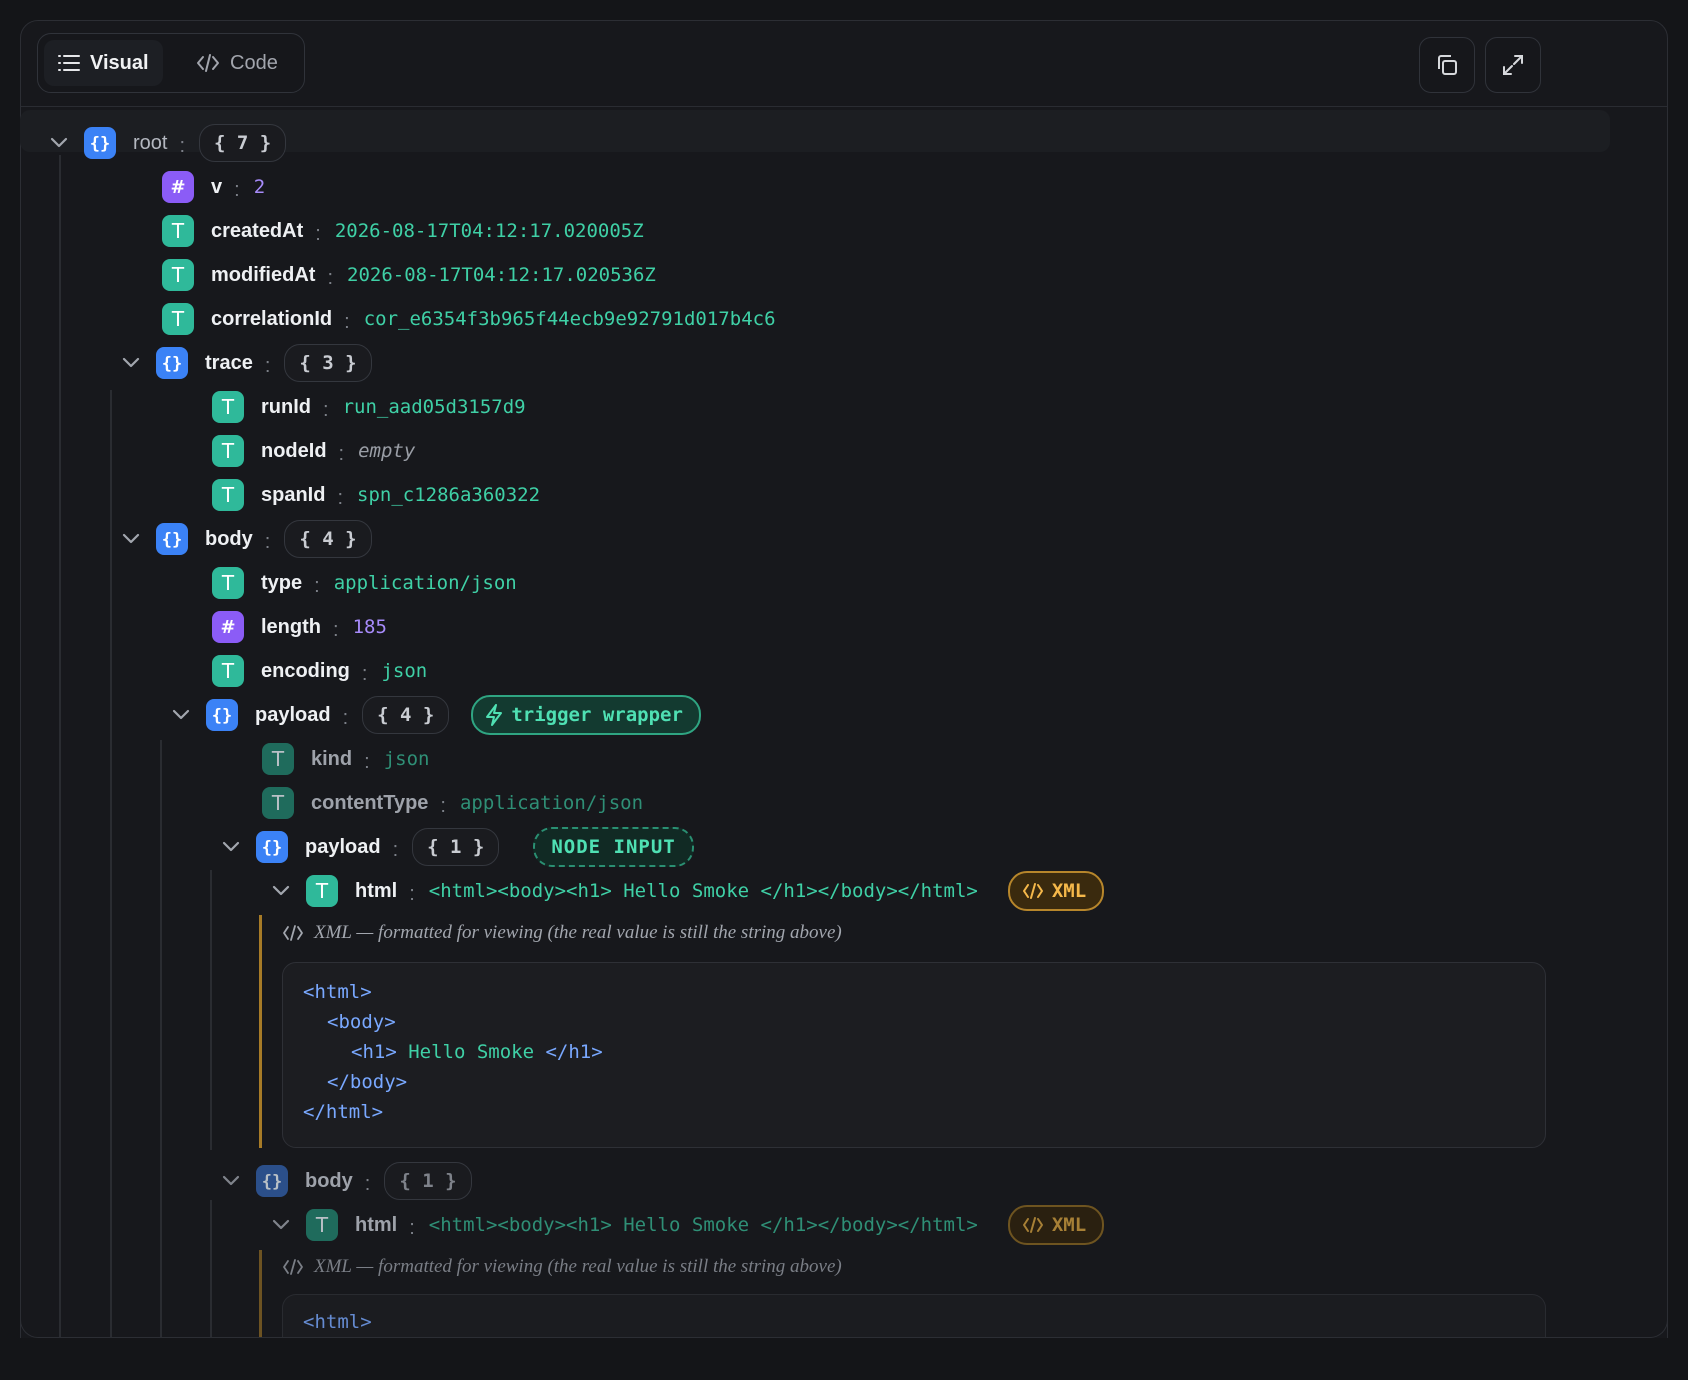 The width and height of the screenshot is (1688, 1380). I want to click on code-icon, so click(208, 63).